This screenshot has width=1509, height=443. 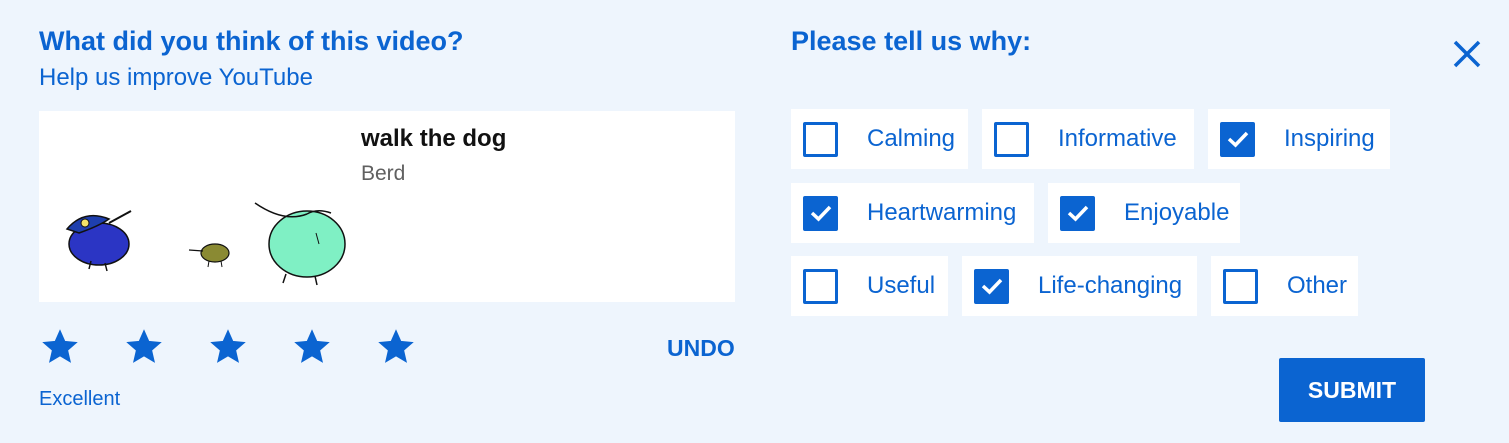 I want to click on survey-question-title: What did you think of this video?, so click(x=251, y=41).